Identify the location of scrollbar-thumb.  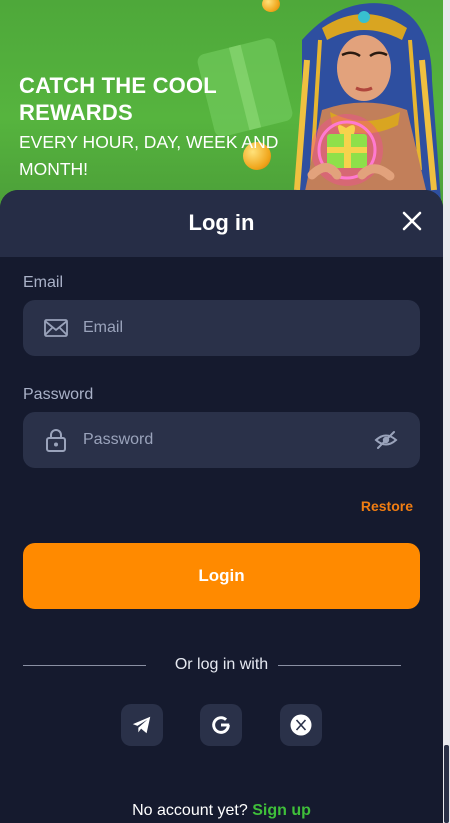
(446, 784).